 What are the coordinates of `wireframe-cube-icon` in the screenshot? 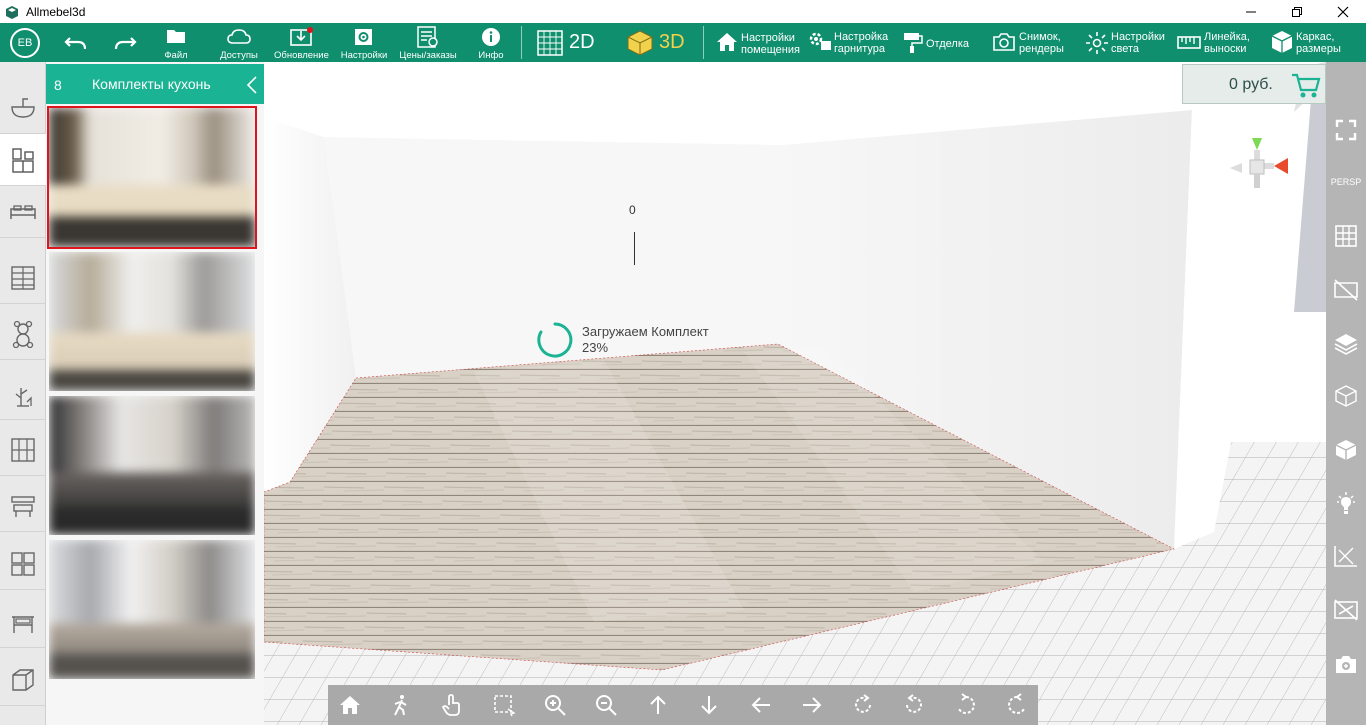 It's located at (1346, 396).